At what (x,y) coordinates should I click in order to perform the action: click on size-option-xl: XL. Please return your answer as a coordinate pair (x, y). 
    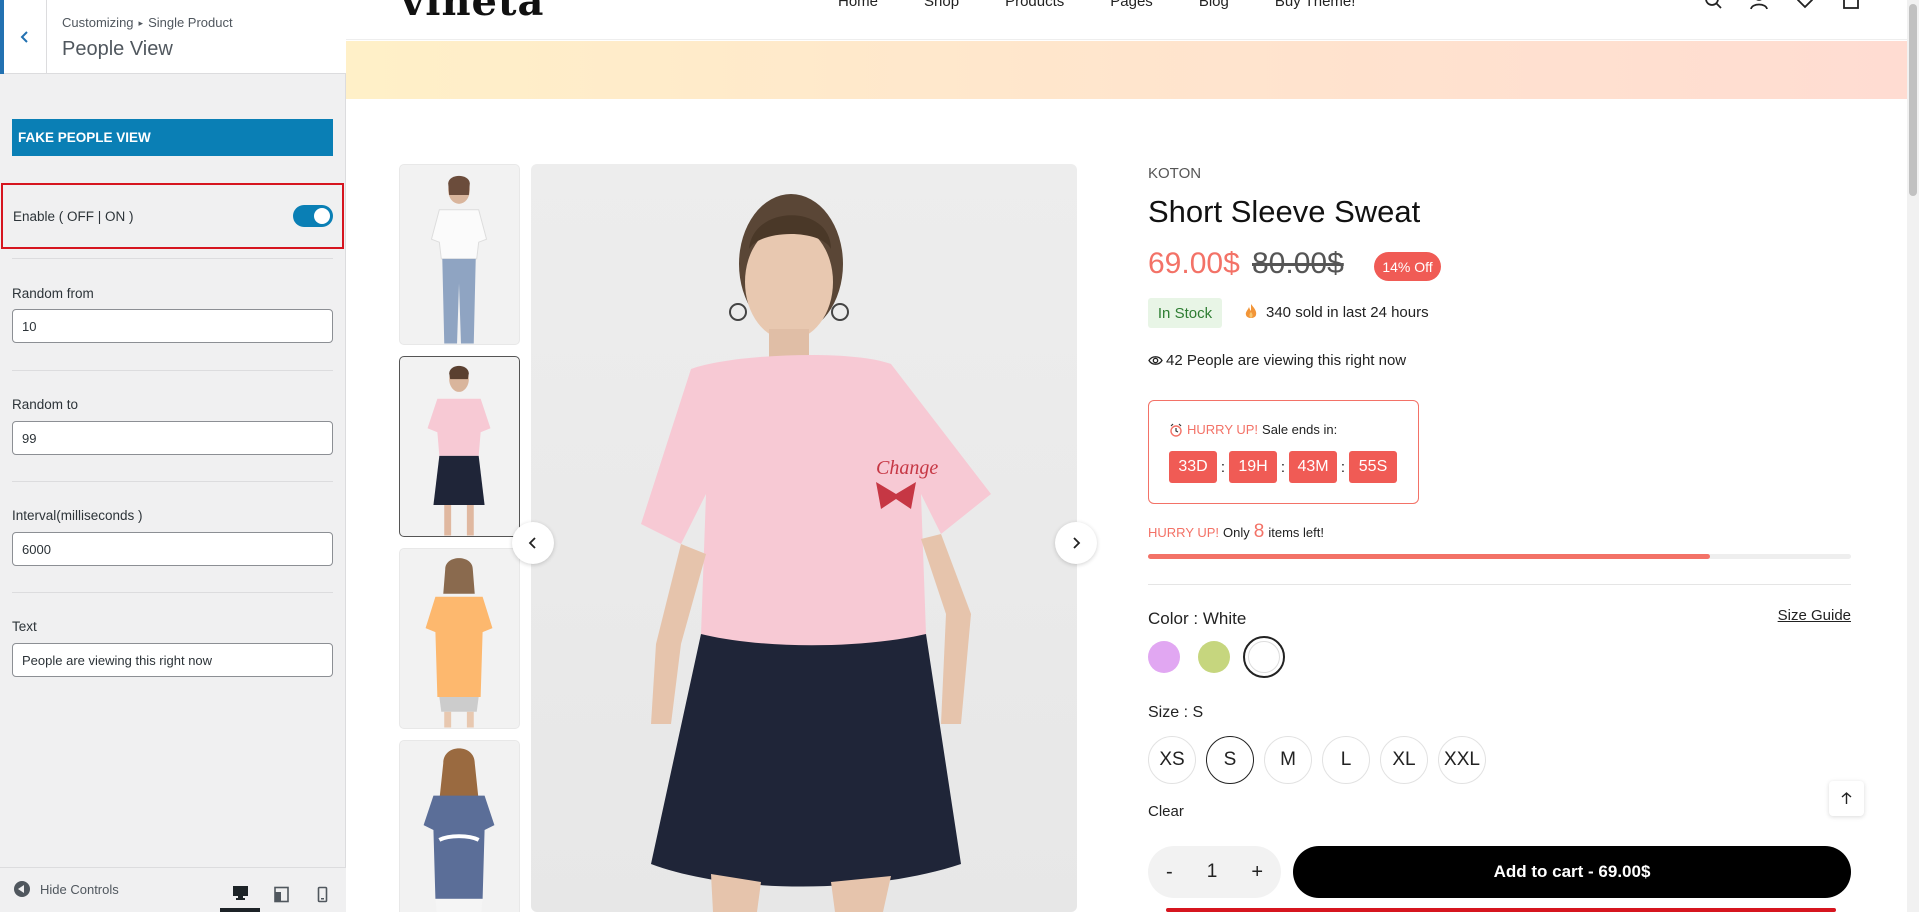
    Looking at the image, I should click on (1404, 760).